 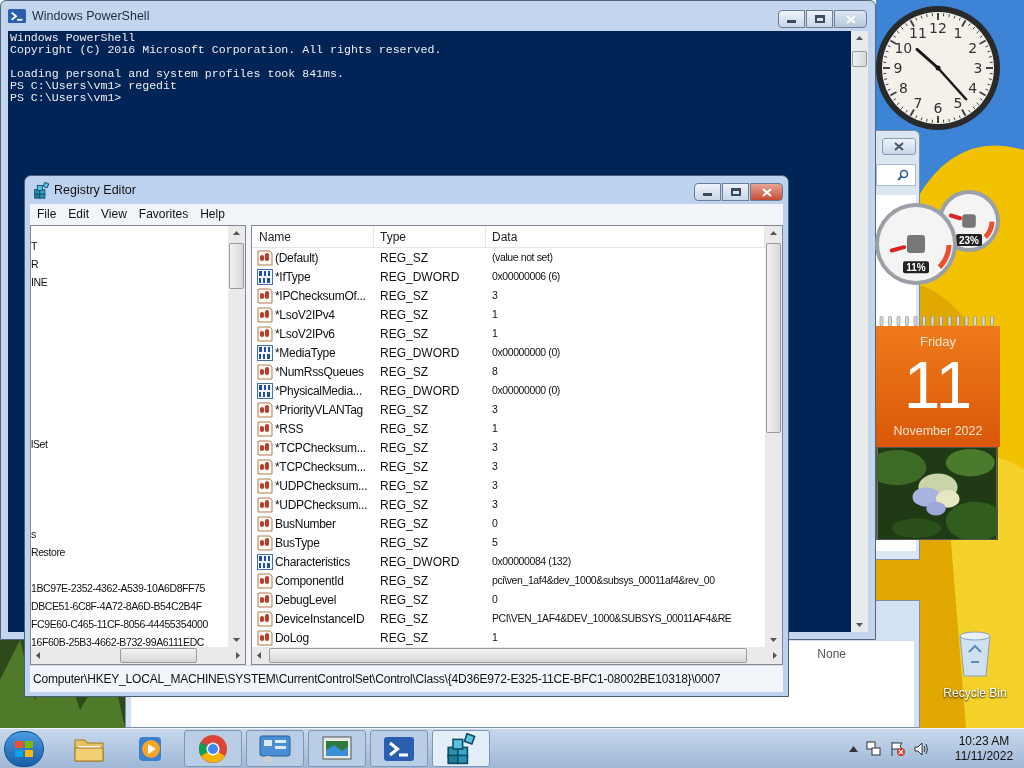 I want to click on column-header: Name, so click(x=313, y=236).